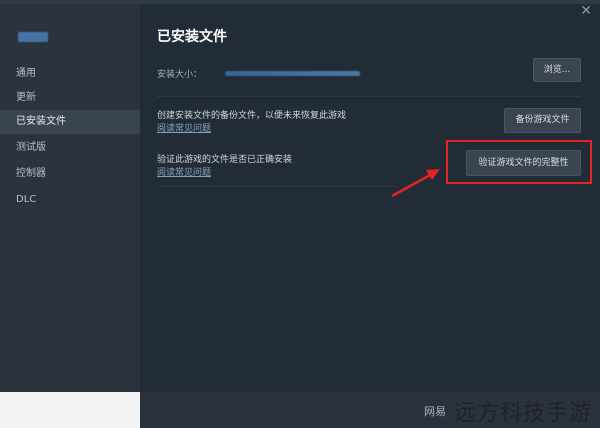  I want to click on backup-faq-link: 阅读常见问题, so click(184, 127).